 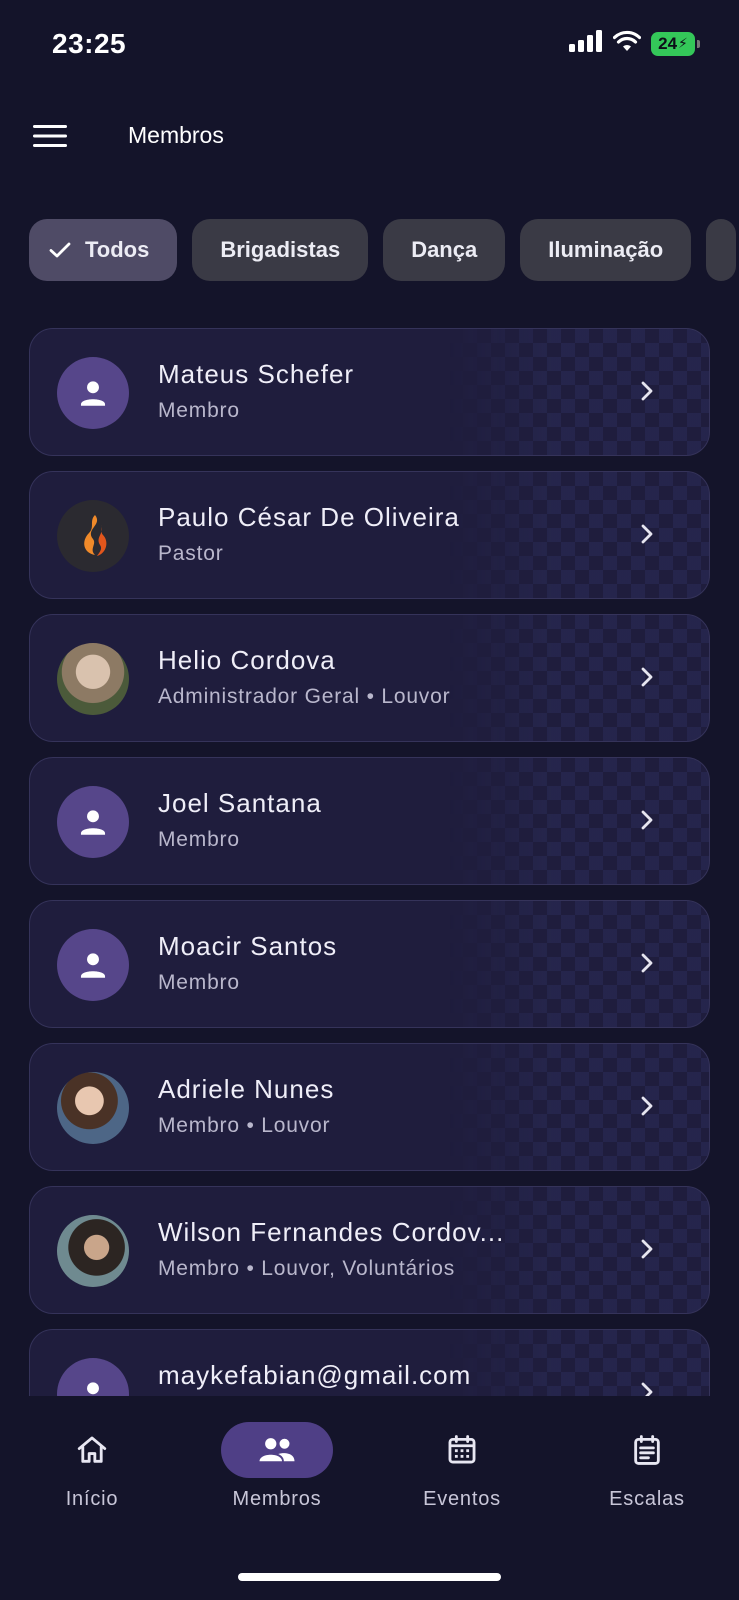 What do you see at coordinates (369, 964) in the screenshot?
I see `member-card: Moacir Santos Membro` at bounding box center [369, 964].